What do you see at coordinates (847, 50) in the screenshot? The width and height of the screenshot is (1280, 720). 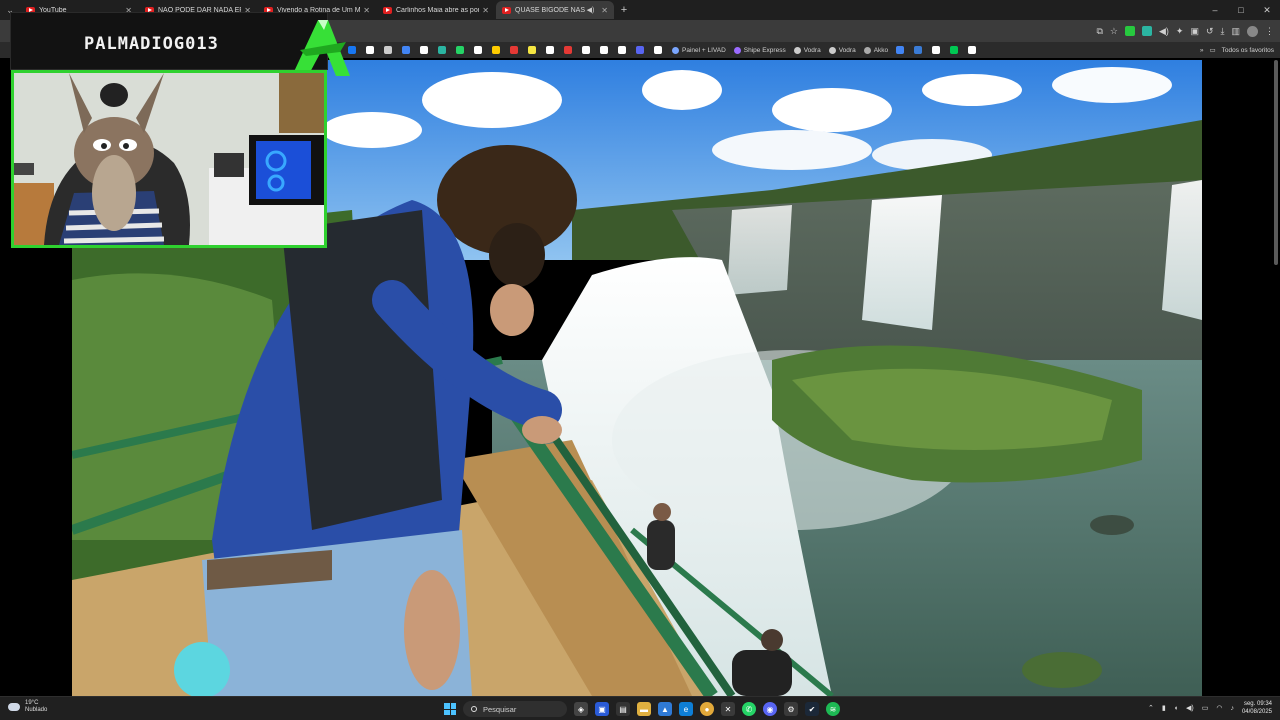 I see `bookmark-label: Vodra` at bounding box center [847, 50].